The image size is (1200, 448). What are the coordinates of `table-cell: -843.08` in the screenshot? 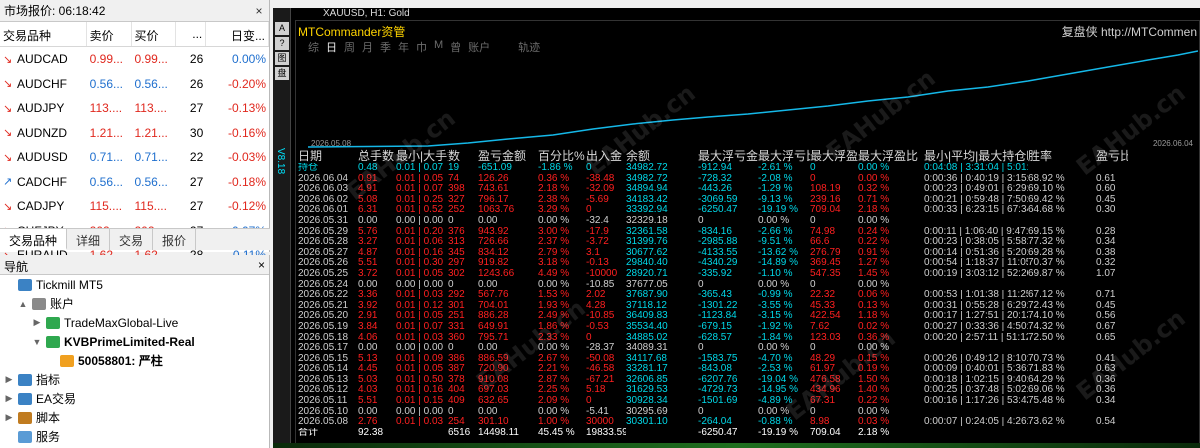 It's located at (715, 369).